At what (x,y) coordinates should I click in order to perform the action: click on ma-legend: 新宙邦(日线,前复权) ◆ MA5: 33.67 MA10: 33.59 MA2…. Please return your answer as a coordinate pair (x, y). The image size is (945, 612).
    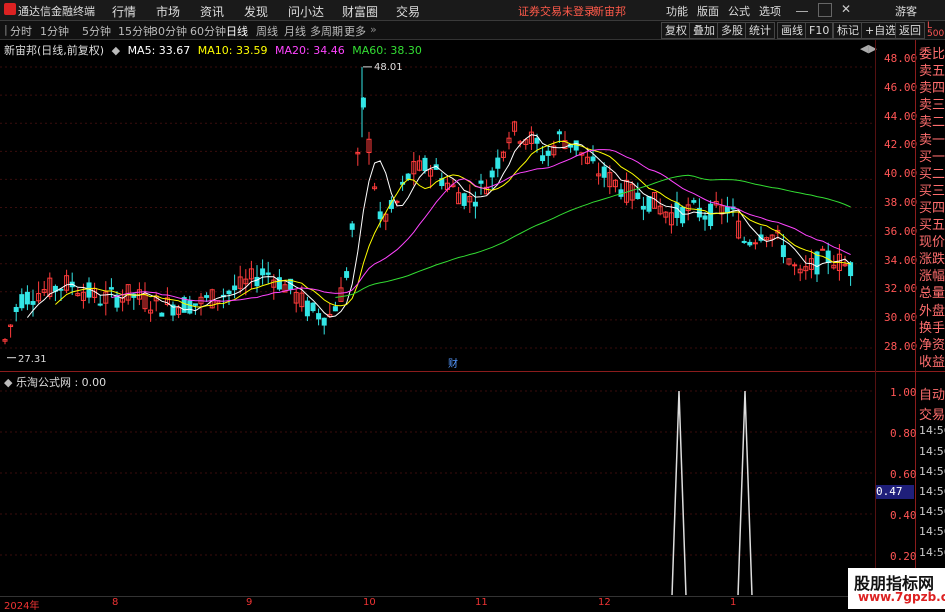
    Looking at the image, I should click on (215, 50).